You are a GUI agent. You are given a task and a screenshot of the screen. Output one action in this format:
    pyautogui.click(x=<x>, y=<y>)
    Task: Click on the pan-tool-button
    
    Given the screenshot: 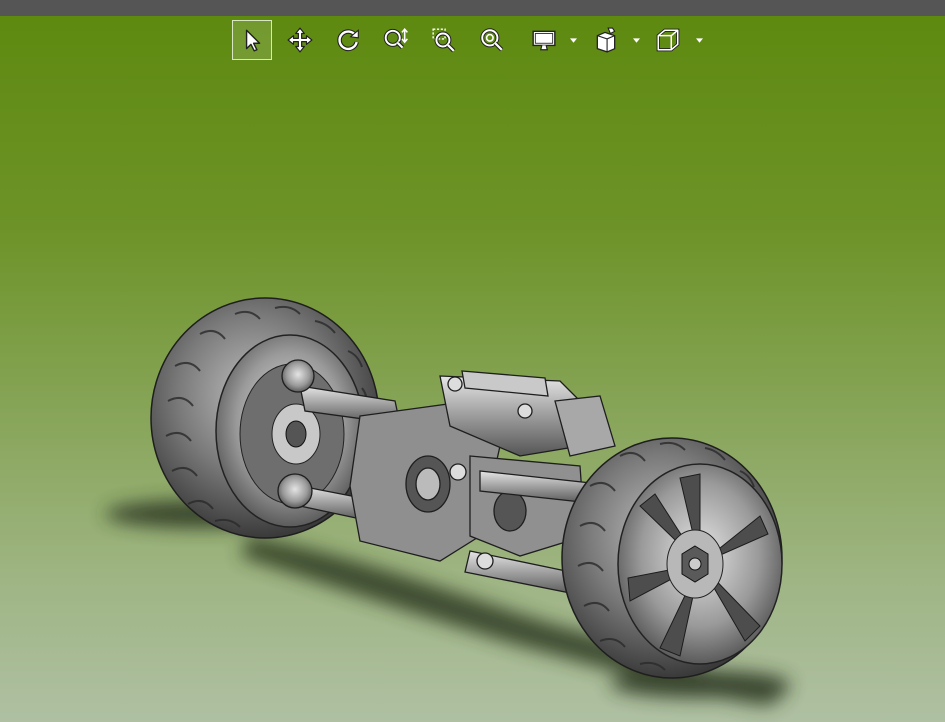 What is the action you would take?
    pyautogui.click(x=300, y=40)
    